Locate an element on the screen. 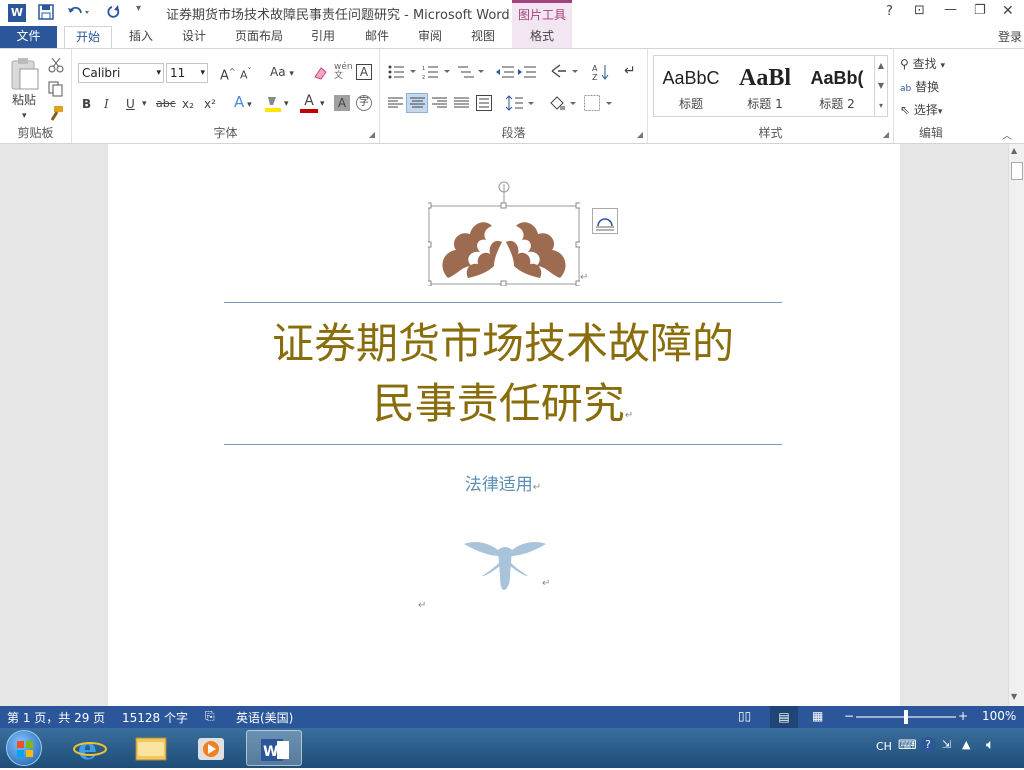  proofing-icon: ⎘ is located at coordinates (210, 716).